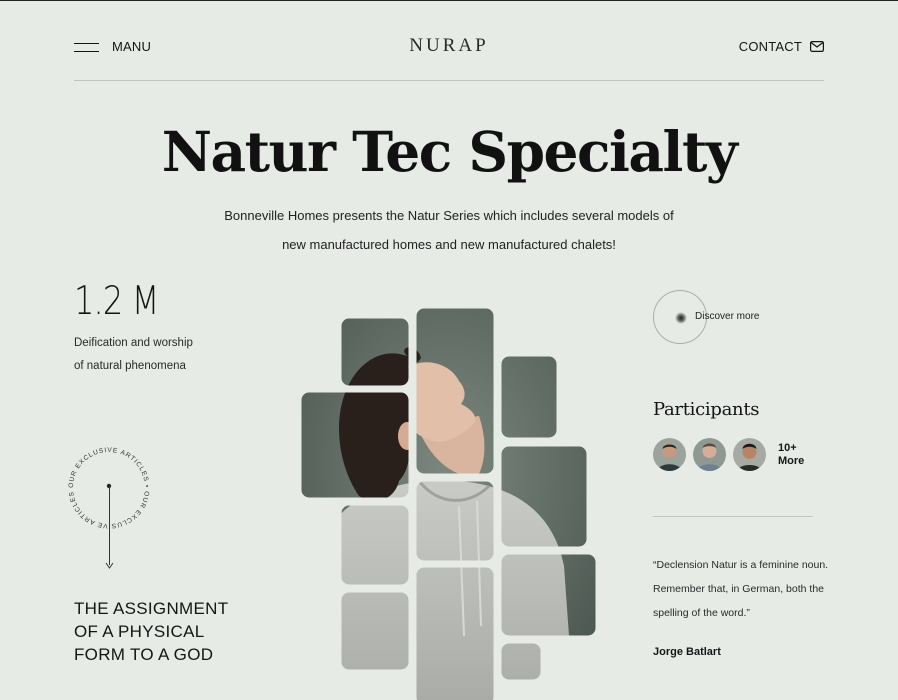 This screenshot has width=898, height=700. I want to click on more-count: 10+, so click(787, 448).